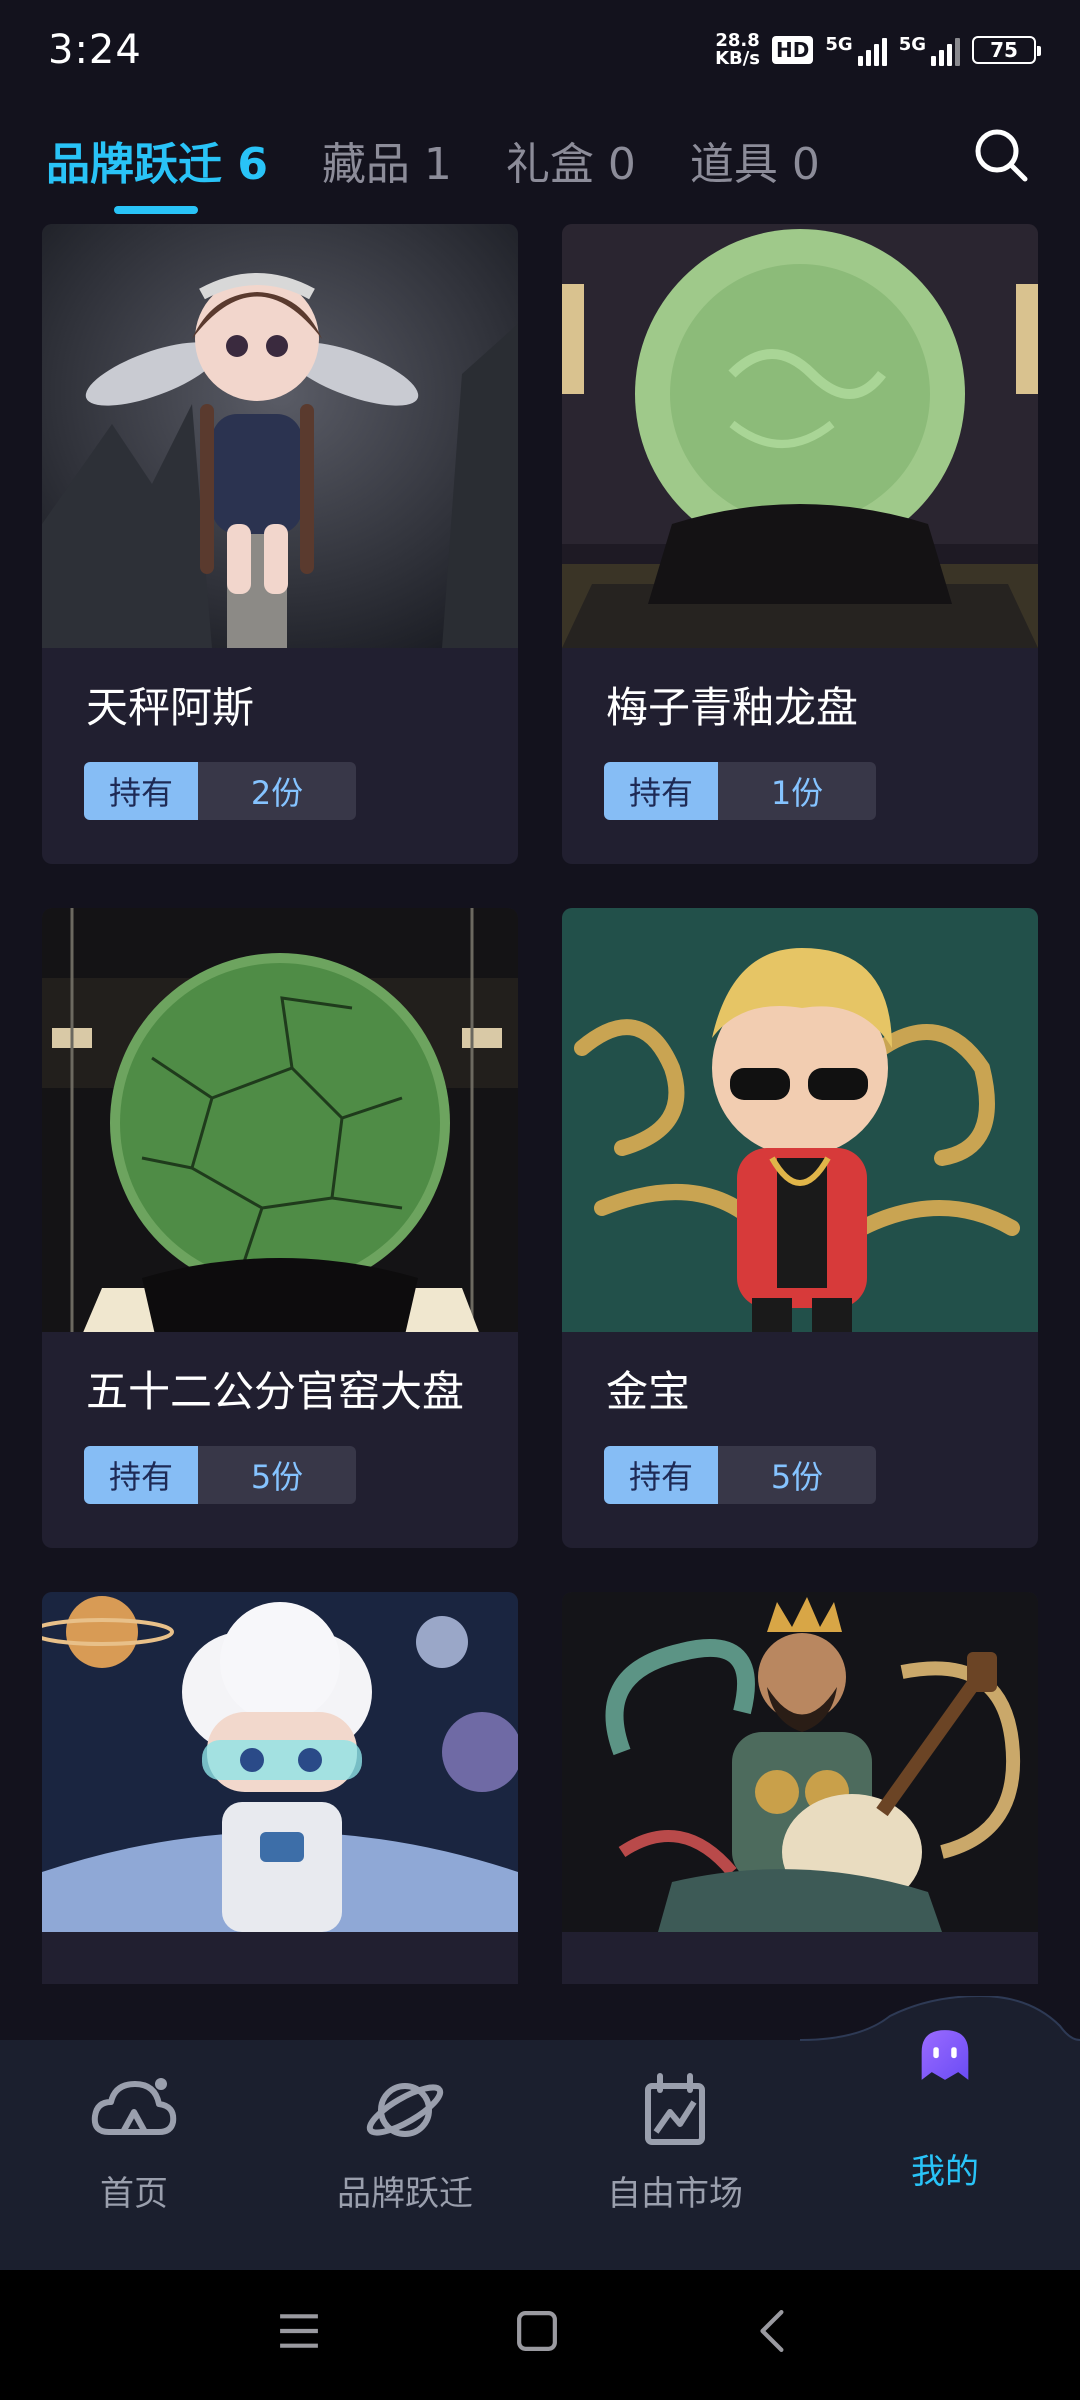 This screenshot has width=1080, height=2400. Describe the element at coordinates (648, 1391) in the screenshot. I see `card-name: 金宝` at that location.